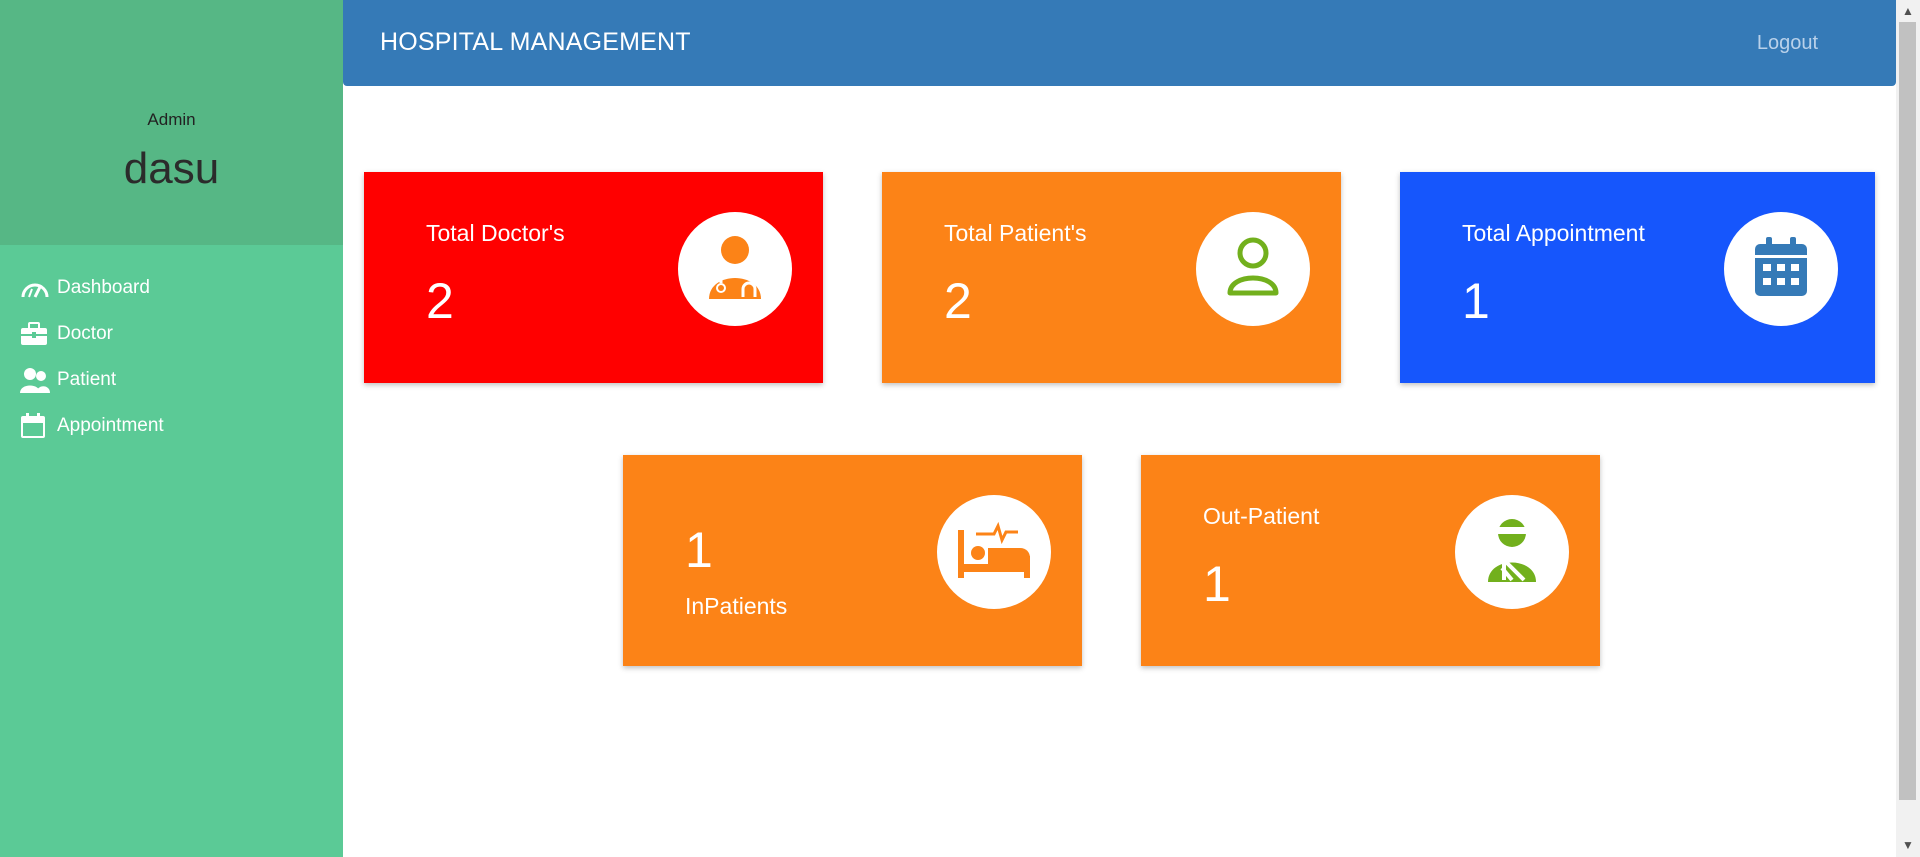 This screenshot has height=857, width=1920. Describe the element at coordinates (36, 288) in the screenshot. I see `gauge-icon` at that location.